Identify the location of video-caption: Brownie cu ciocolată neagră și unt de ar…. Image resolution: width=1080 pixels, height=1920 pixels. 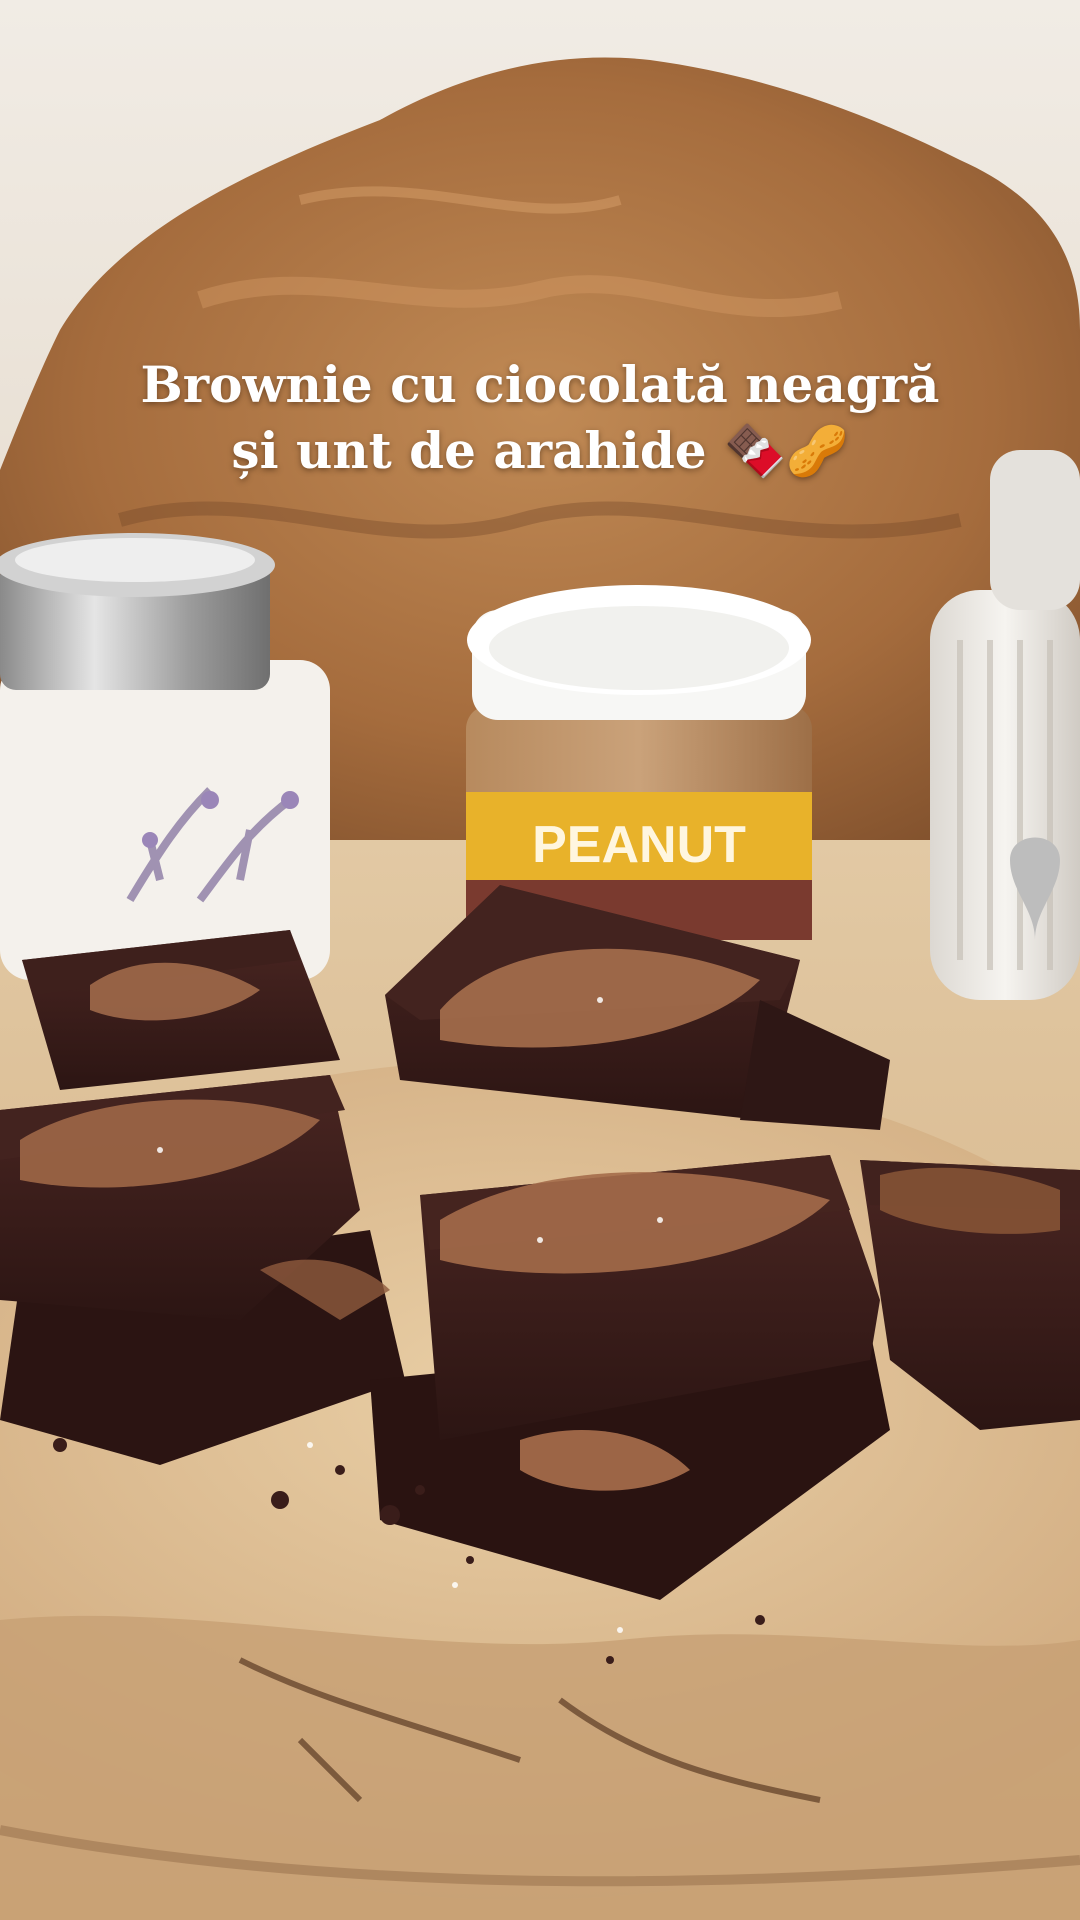
(540, 418).